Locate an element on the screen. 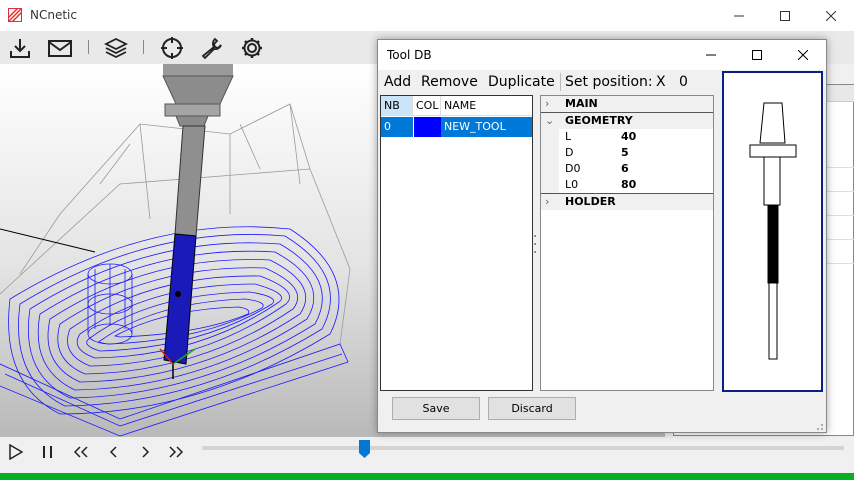 This screenshot has height=480, width=854. menu-add: Add is located at coordinates (397, 82).